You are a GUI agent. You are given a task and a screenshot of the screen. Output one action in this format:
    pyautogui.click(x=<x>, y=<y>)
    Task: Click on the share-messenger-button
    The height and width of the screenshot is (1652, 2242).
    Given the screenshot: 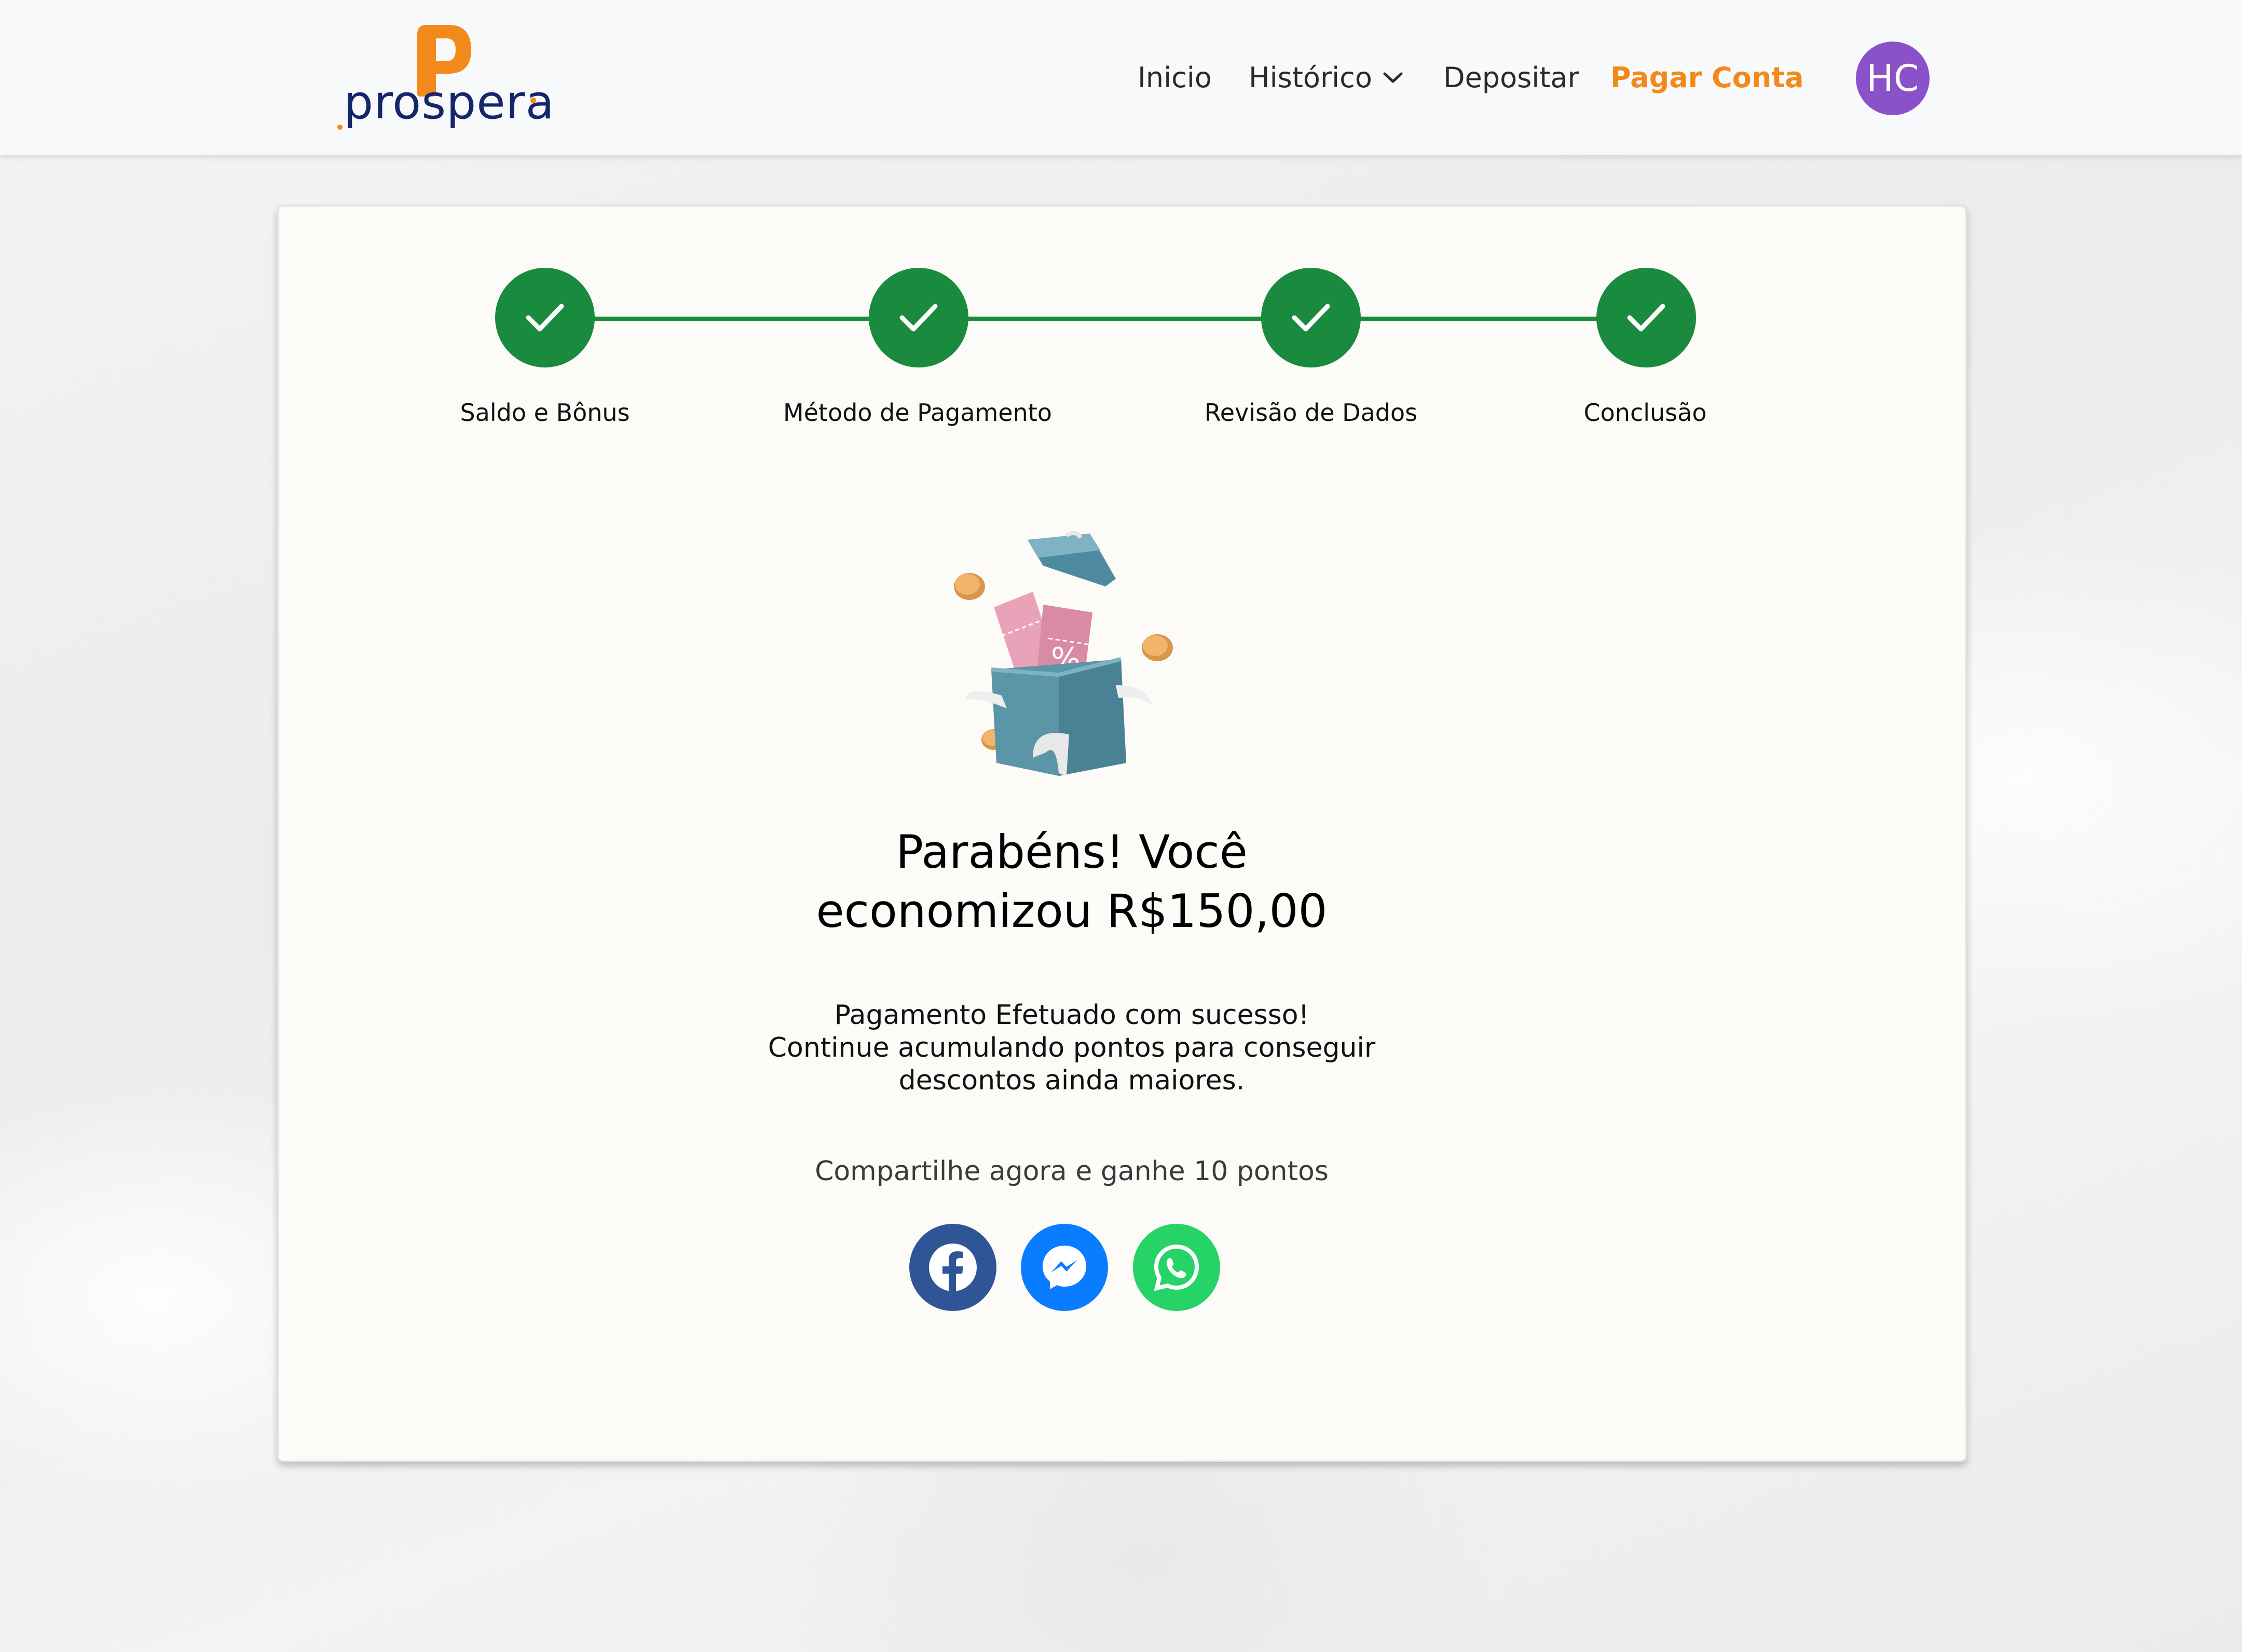 What is the action you would take?
    pyautogui.click(x=1064, y=1267)
    